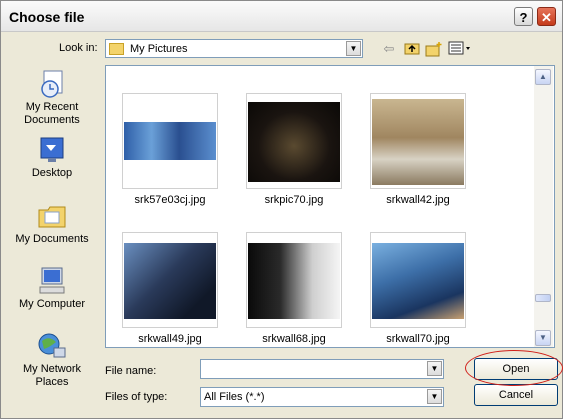 The width and height of the screenshot is (563, 419). What do you see at coordinates (434, 49) in the screenshot?
I see `new-folder-icon` at bounding box center [434, 49].